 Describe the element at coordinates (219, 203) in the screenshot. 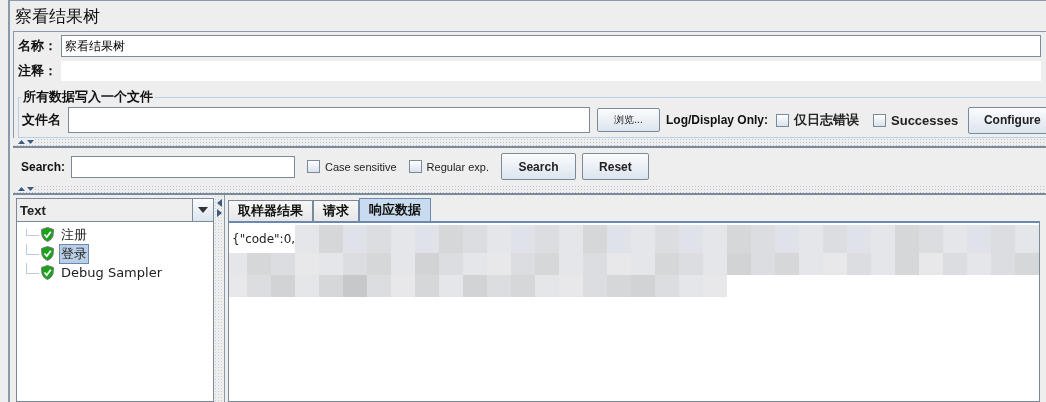

I see `collapse-left-icon` at that location.